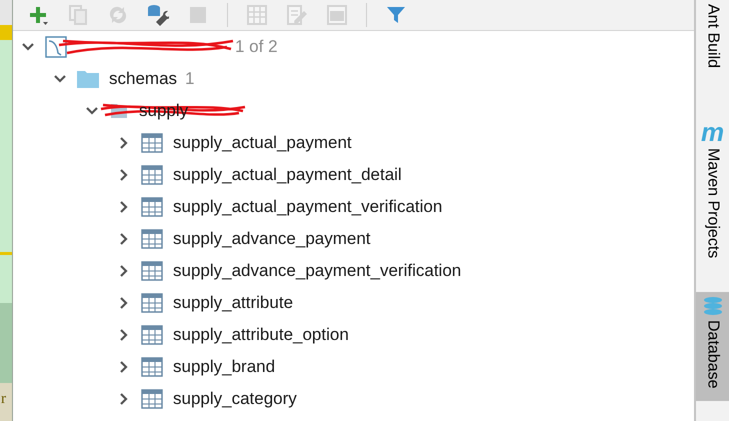  Describe the element at coordinates (287, 175) in the screenshot. I see `node-label: supply_actual_payment_detail` at that location.